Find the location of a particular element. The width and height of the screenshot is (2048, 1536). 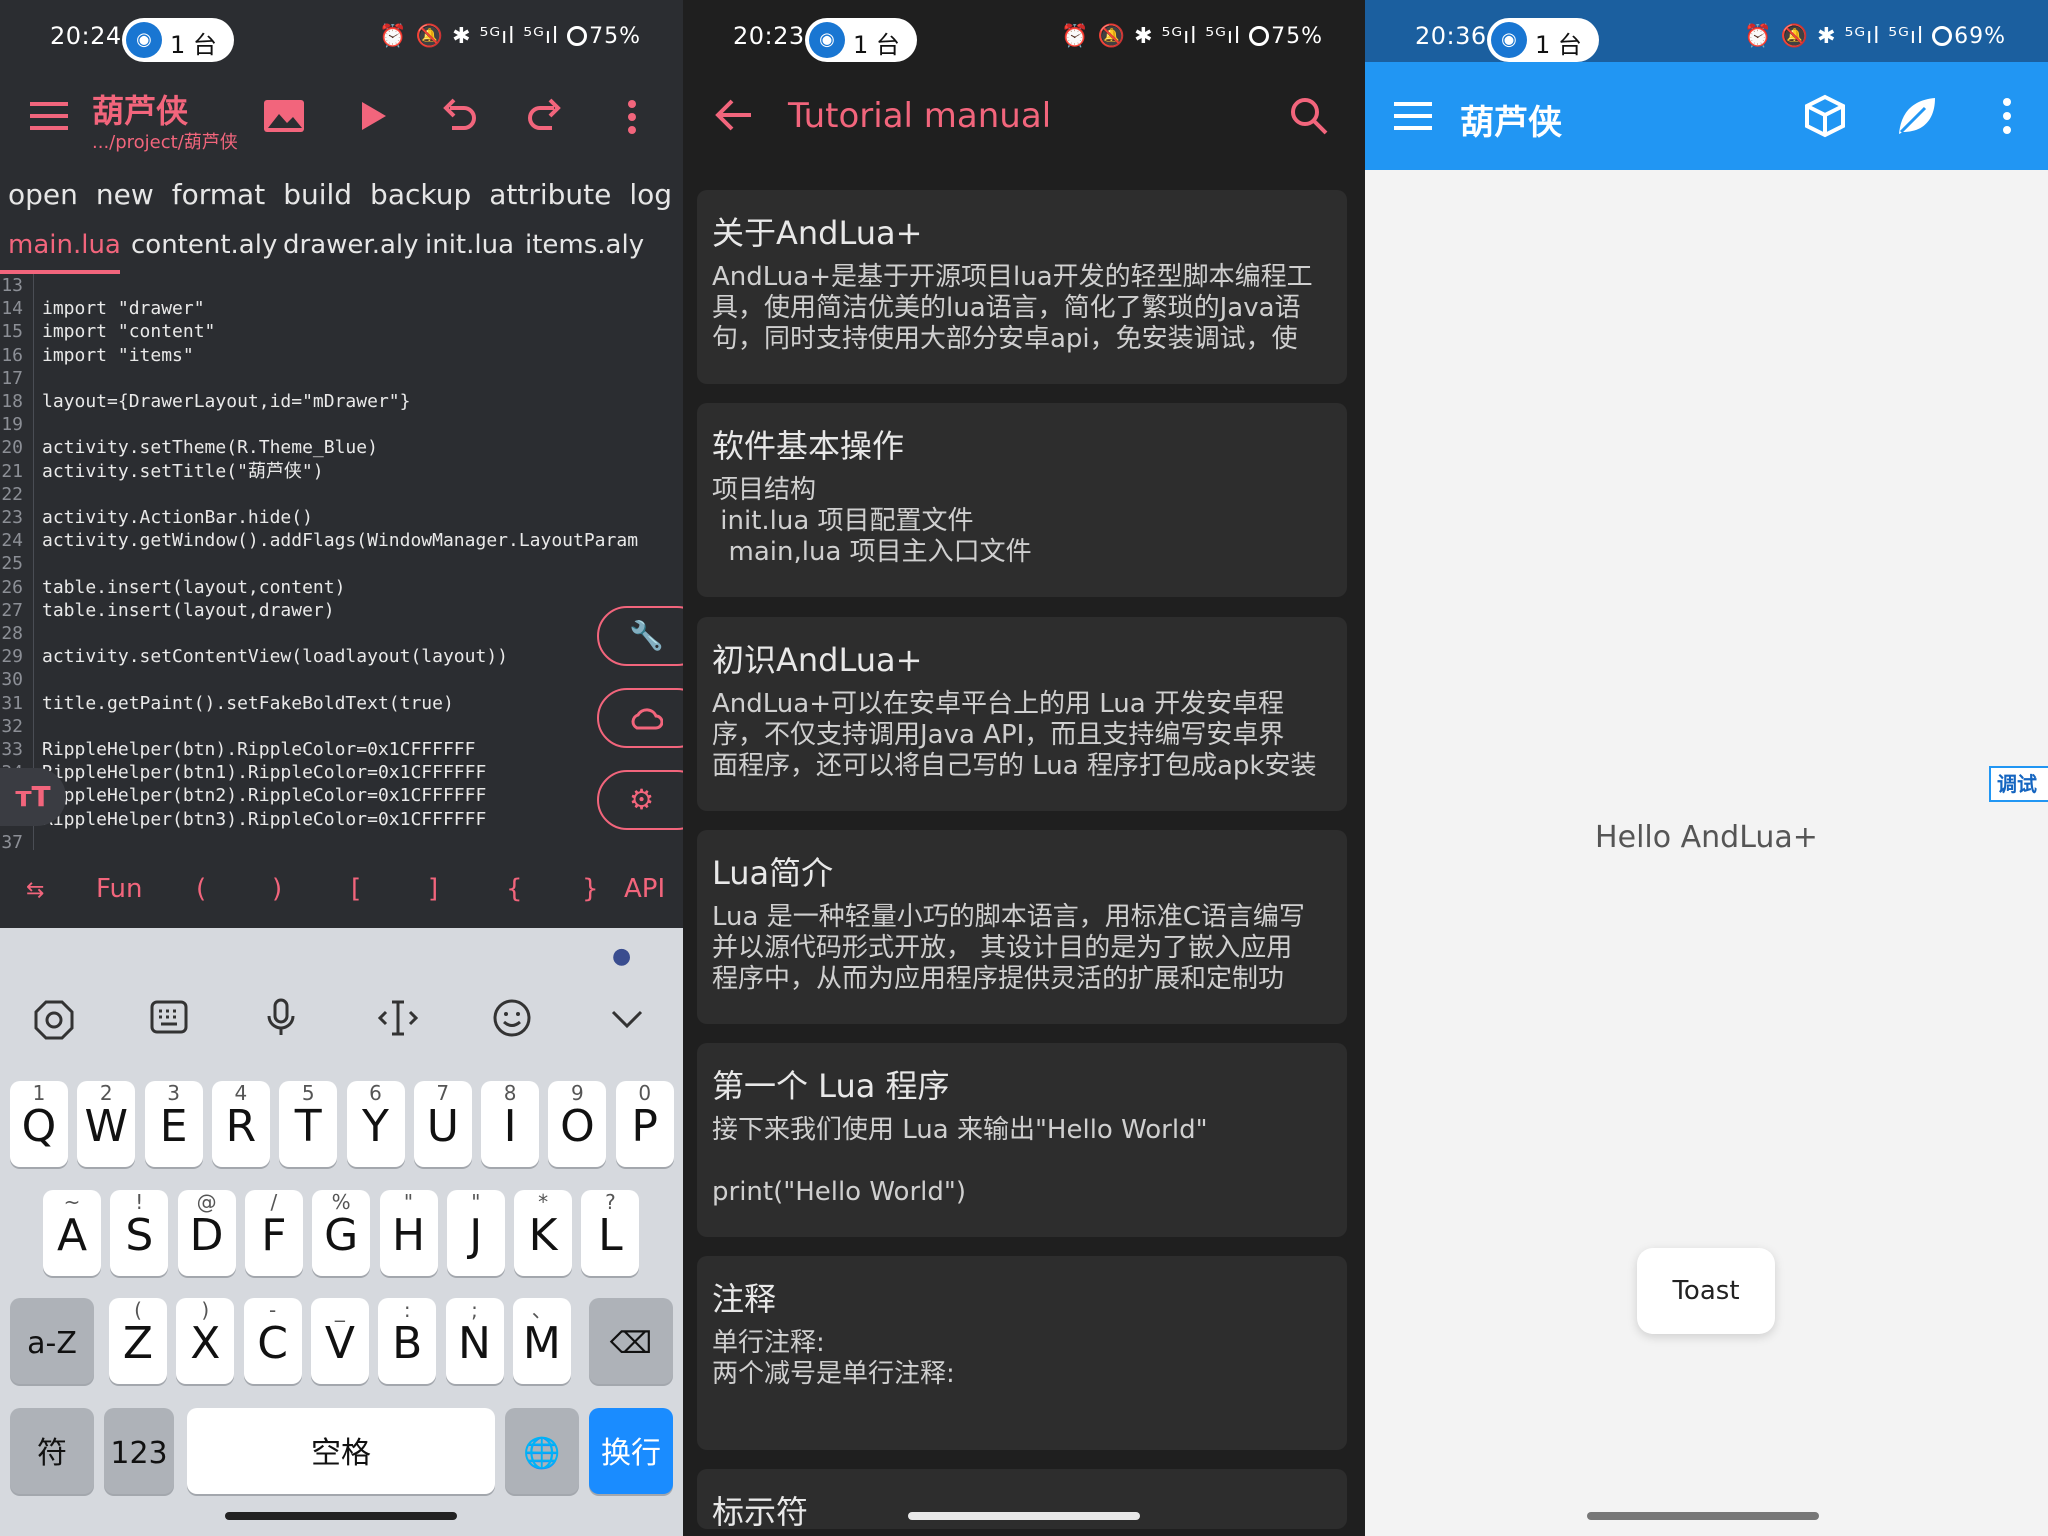

menu-backup: backup is located at coordinates (420, 194).